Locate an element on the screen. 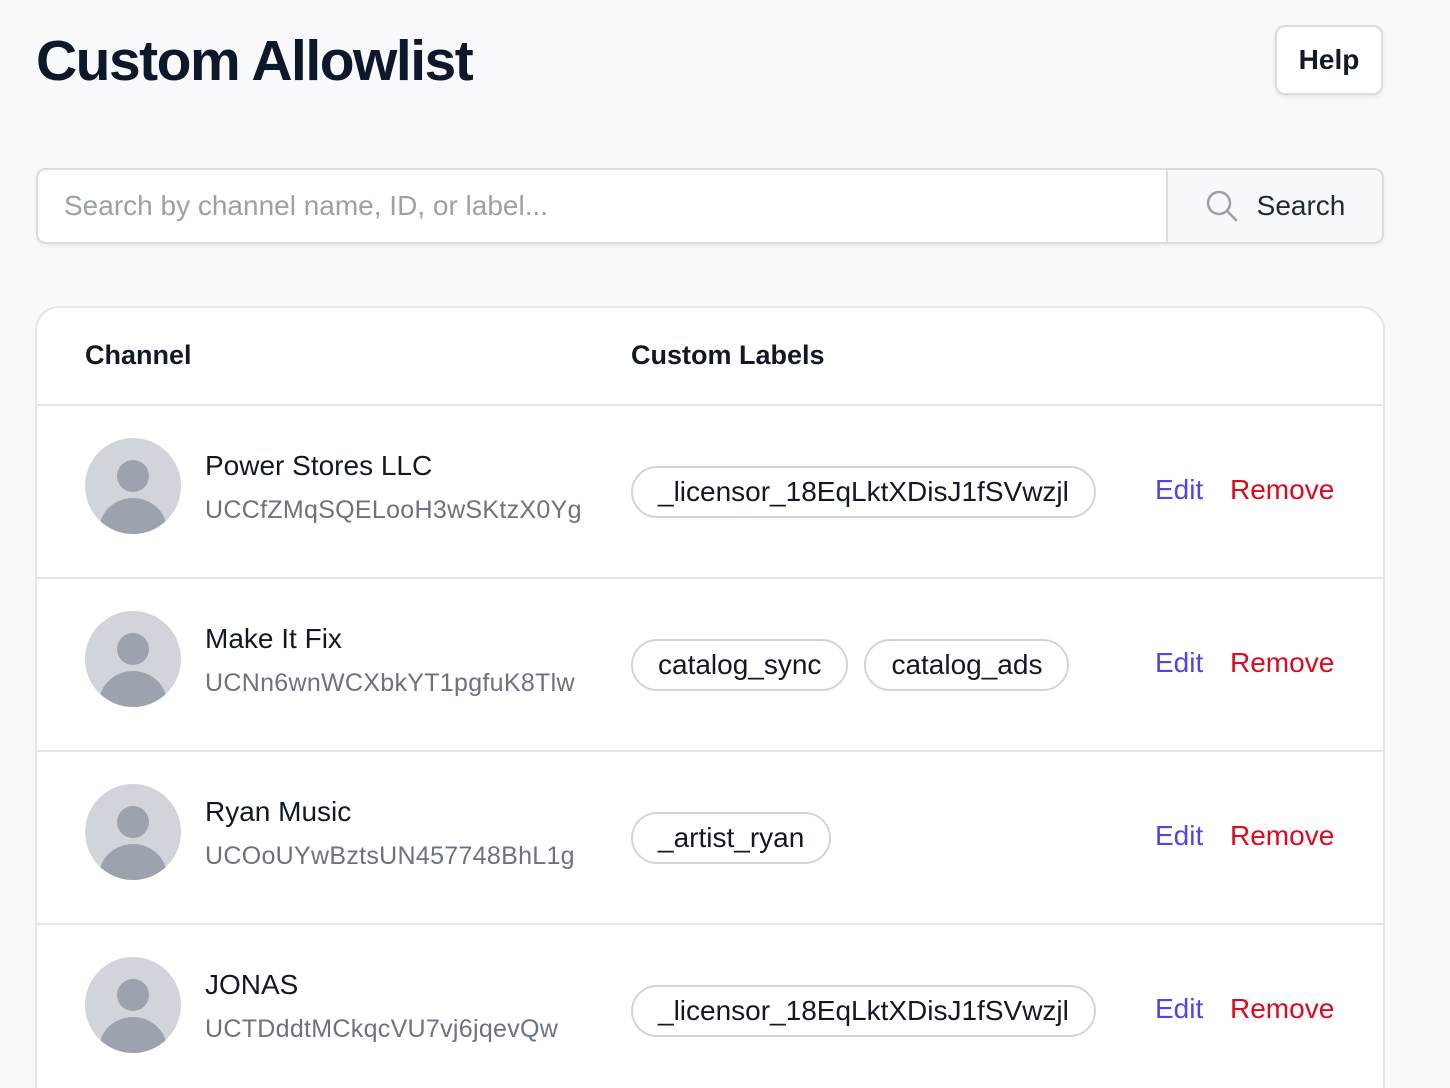 The width and height of the screenshot is (1450, 1088). custom-labels: _artist_ryan is located at coordinates (731, 838).